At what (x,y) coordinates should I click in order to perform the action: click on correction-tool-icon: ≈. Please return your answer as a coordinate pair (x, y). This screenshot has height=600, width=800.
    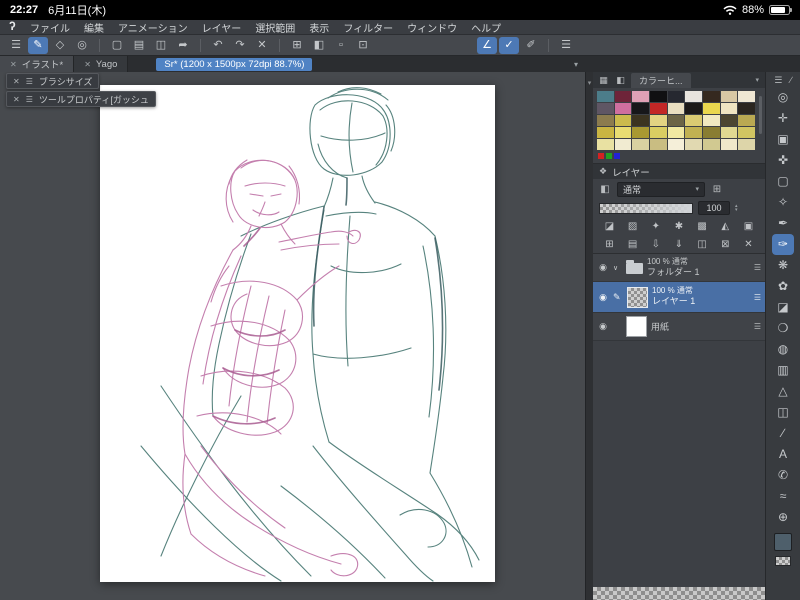
    Looking at the image, I should click on (783, 496).